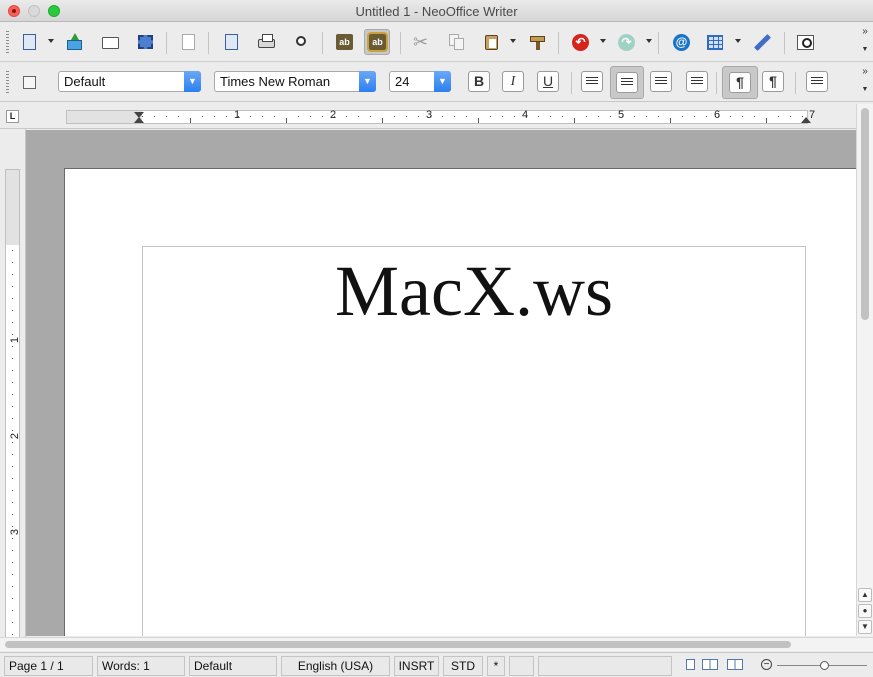 This screenshot has height=677, width=873. What do you see at coordinates (690, 664) in the screenshot?
I see `single-page-view-icon` at bounding box center [690, 664].